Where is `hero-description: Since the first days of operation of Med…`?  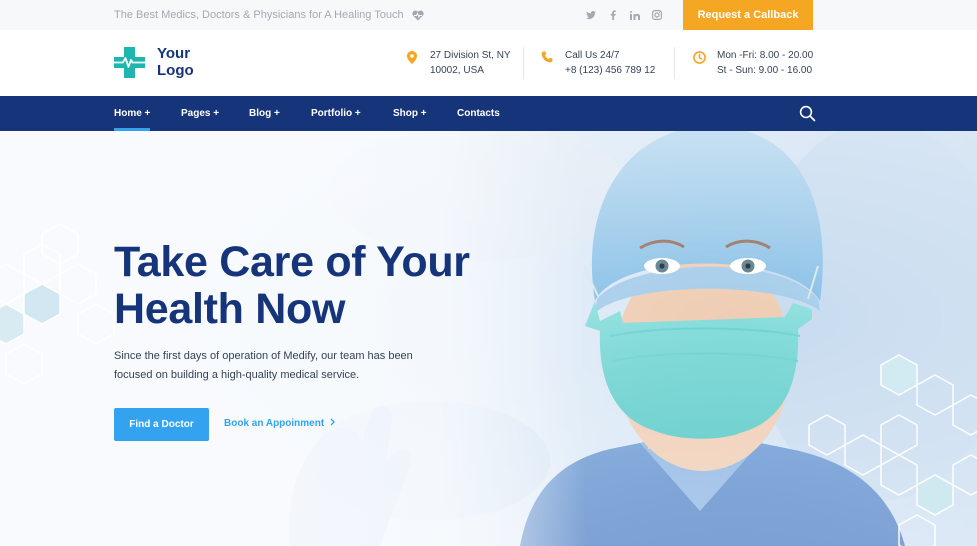
hero-description: Since the first days of operation of Med… is located at coordinates (279, 366).